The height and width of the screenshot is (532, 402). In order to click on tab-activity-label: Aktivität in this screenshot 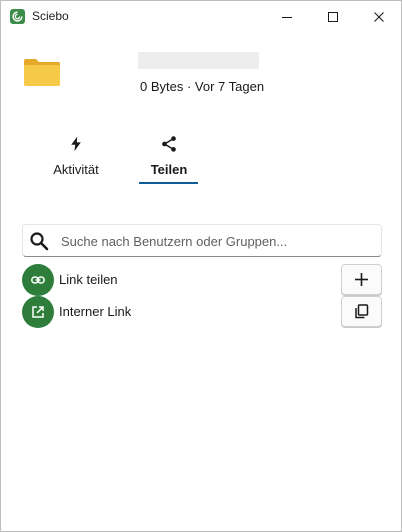, I will do `click(76, 169)`.